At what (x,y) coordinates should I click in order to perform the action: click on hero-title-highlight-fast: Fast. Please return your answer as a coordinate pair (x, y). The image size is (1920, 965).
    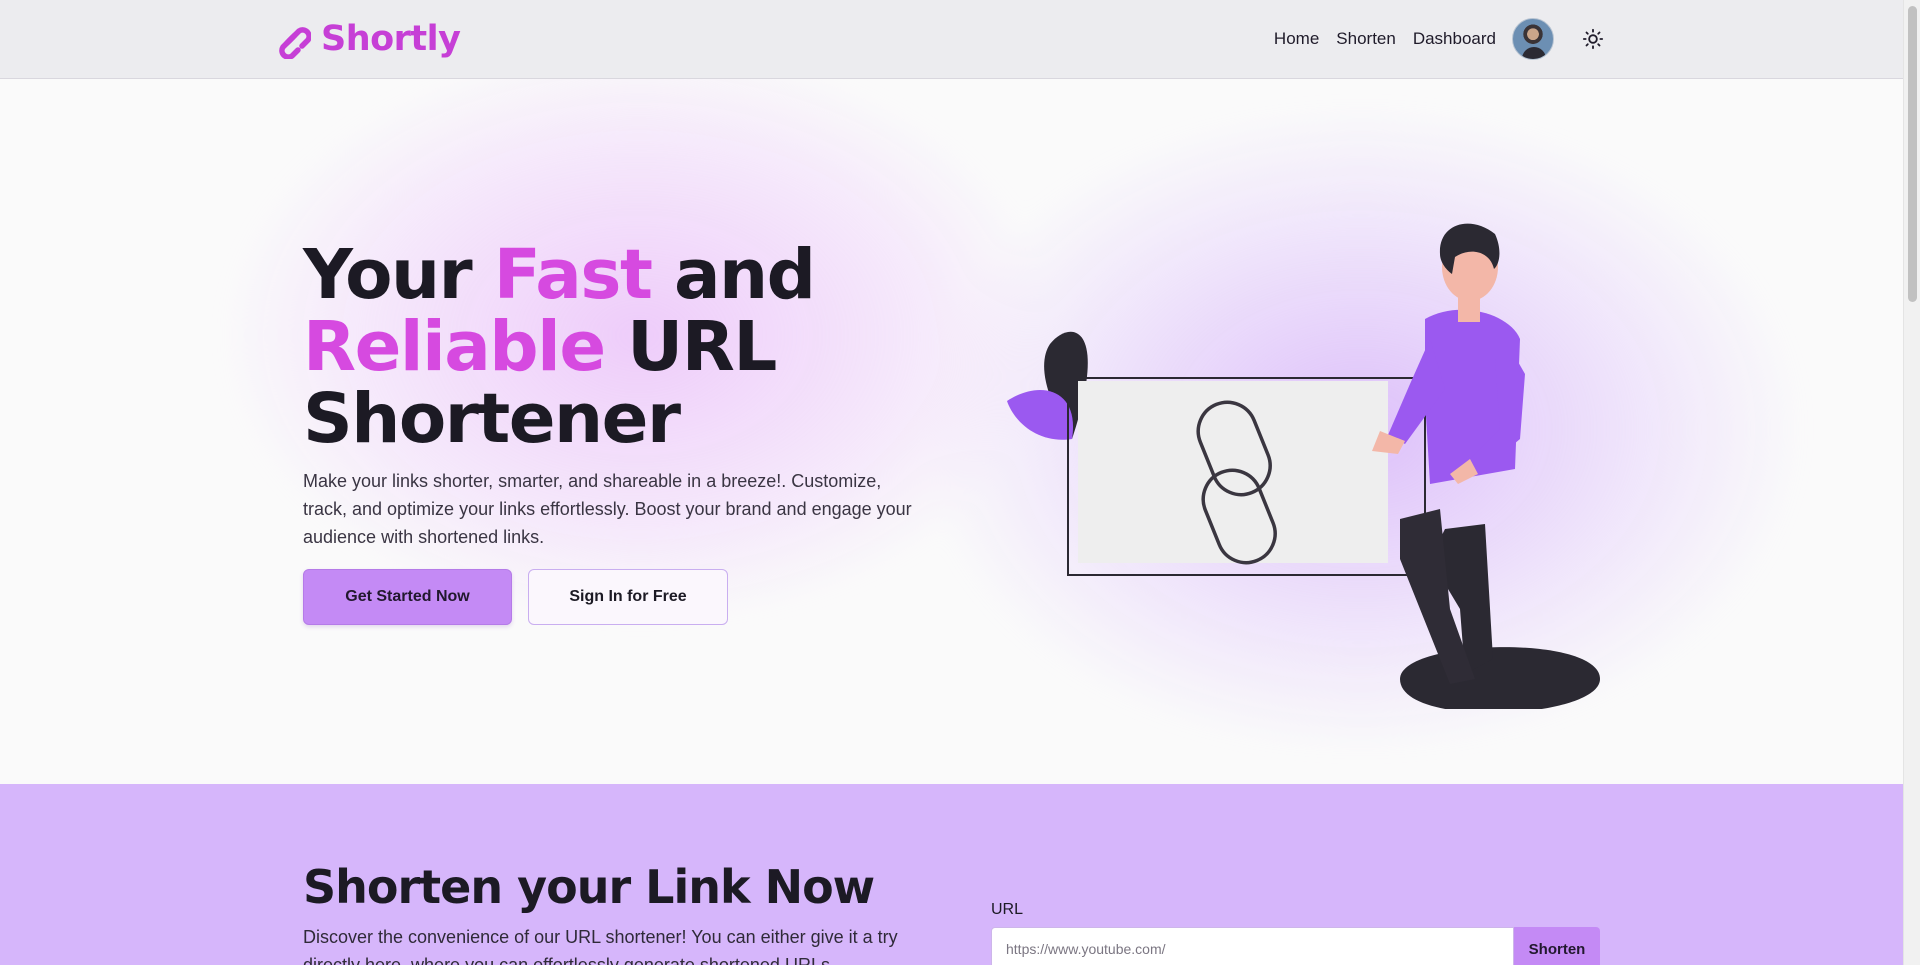
    Looking at the image, I should click on (573, 275).